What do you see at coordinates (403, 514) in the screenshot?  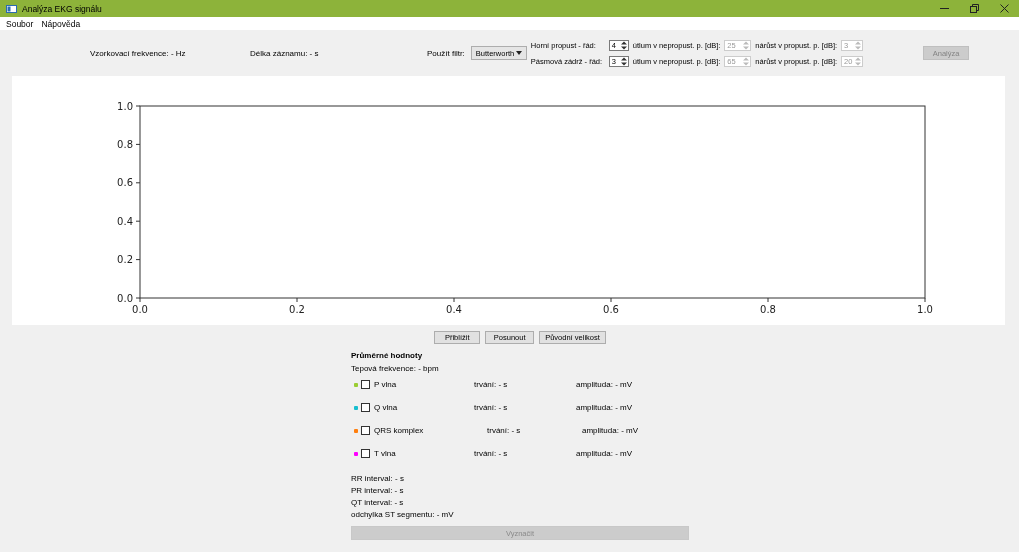 I see `interval-label: odchylka ST segmentu: - mV` at bounding box center [403, 514].